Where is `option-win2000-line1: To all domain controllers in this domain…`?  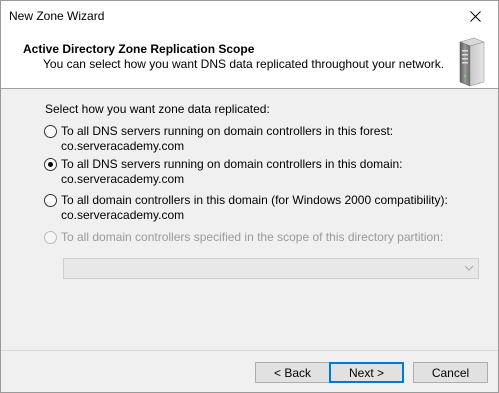 option-win2000-line1: To all domain controllers in this domain… is located at coordinates (254, 200).